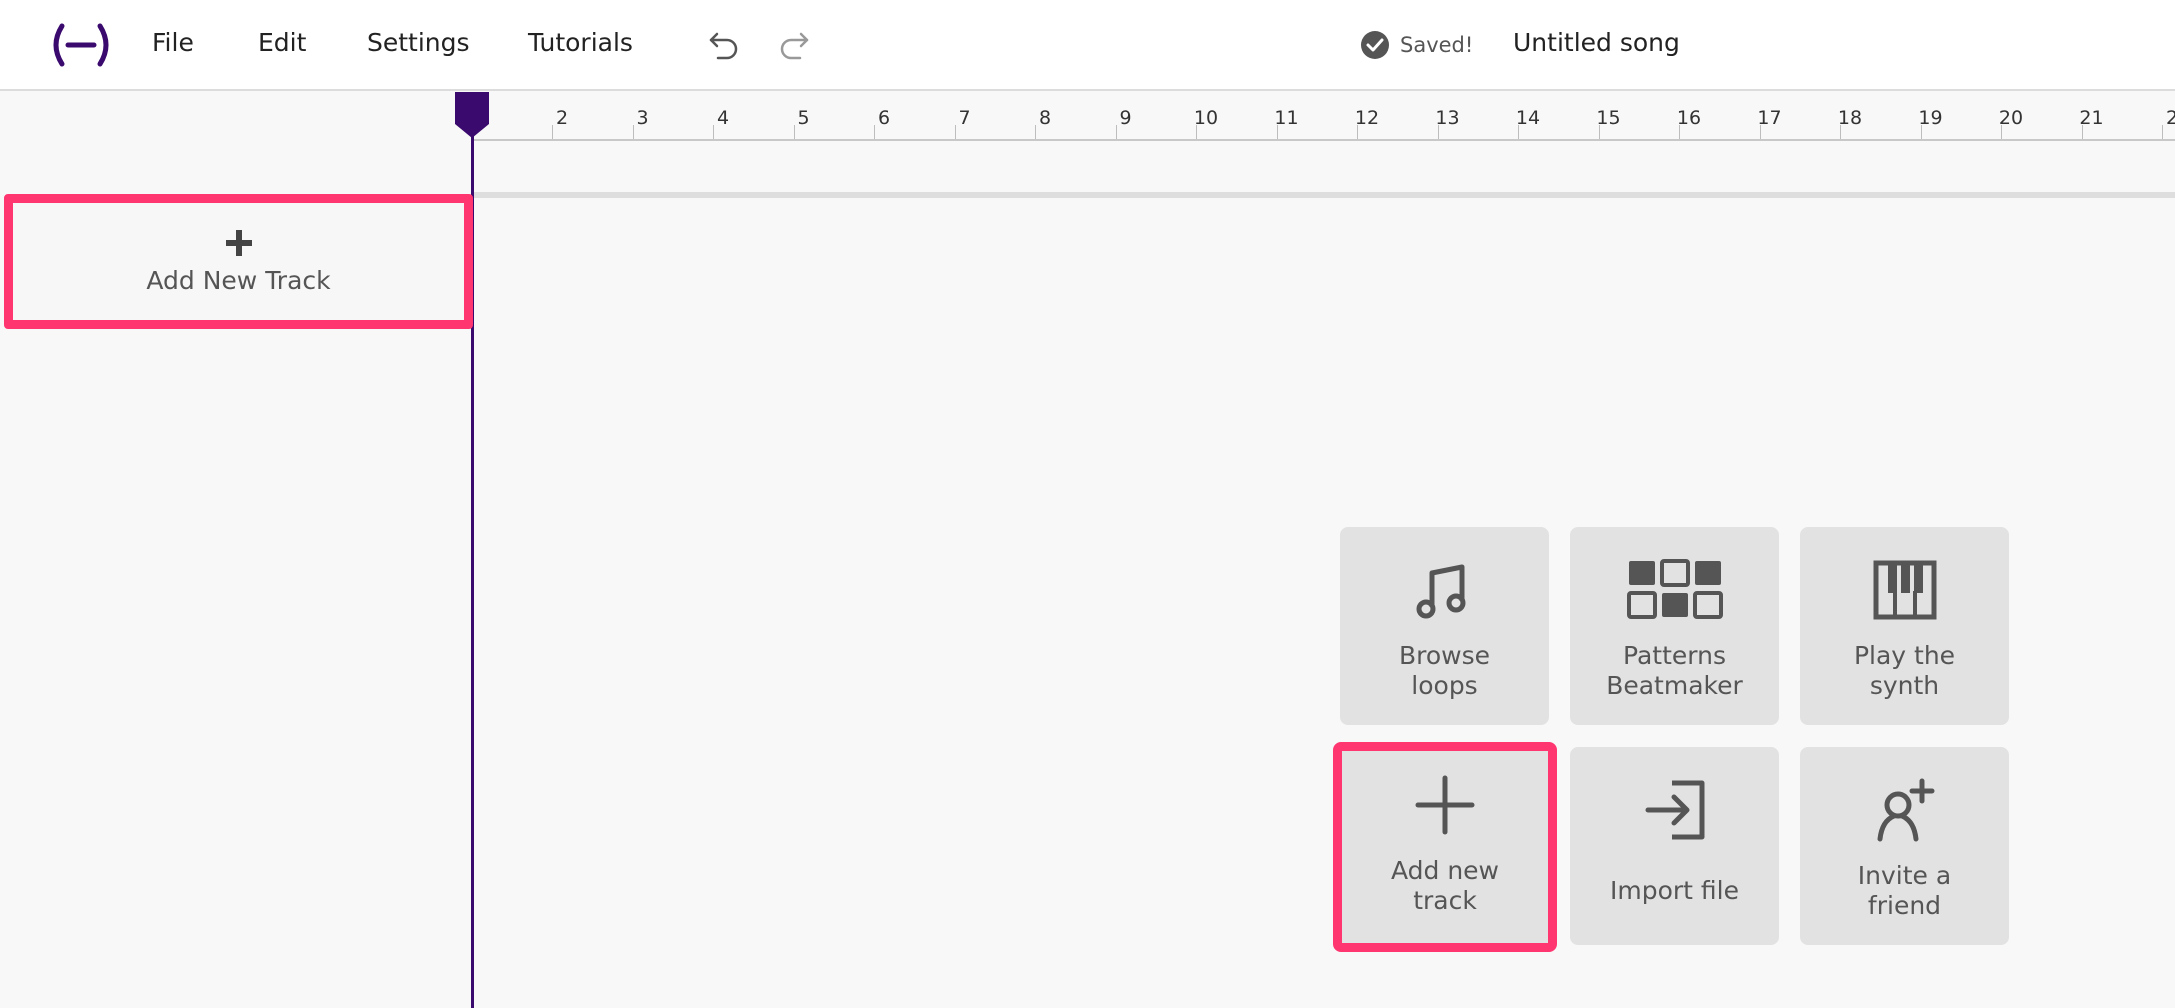  I want to click on ruler-bar-label: 19, so click(1930, 118).